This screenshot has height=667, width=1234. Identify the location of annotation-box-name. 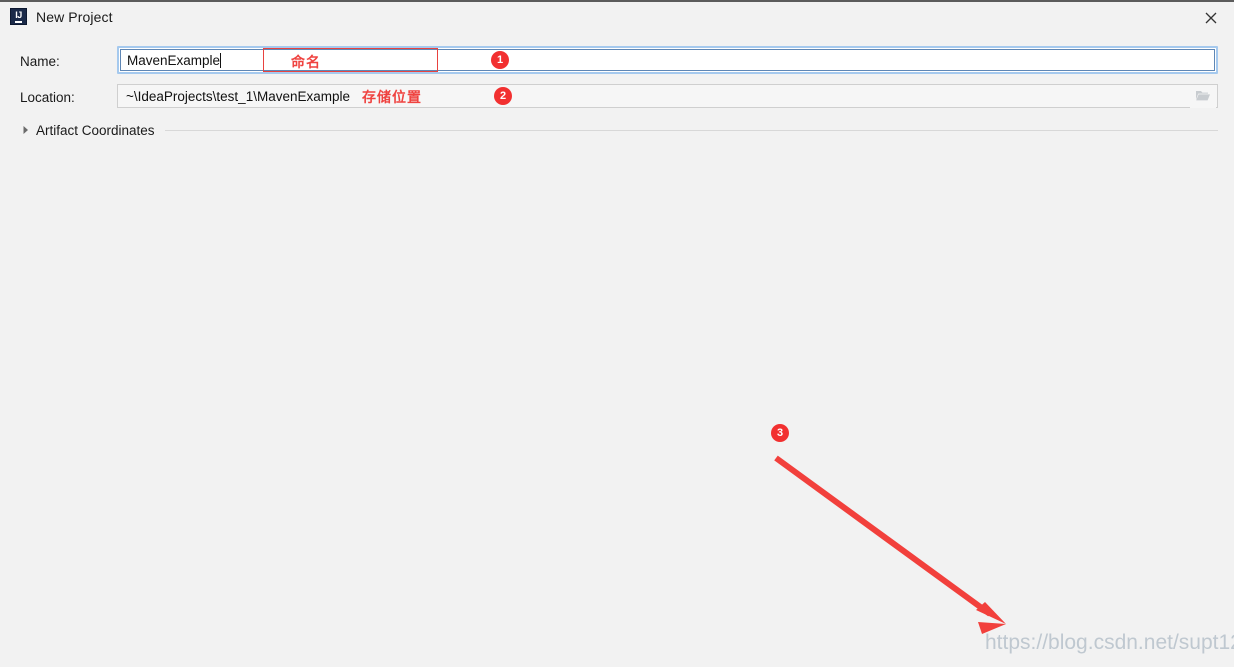
(350, 60).